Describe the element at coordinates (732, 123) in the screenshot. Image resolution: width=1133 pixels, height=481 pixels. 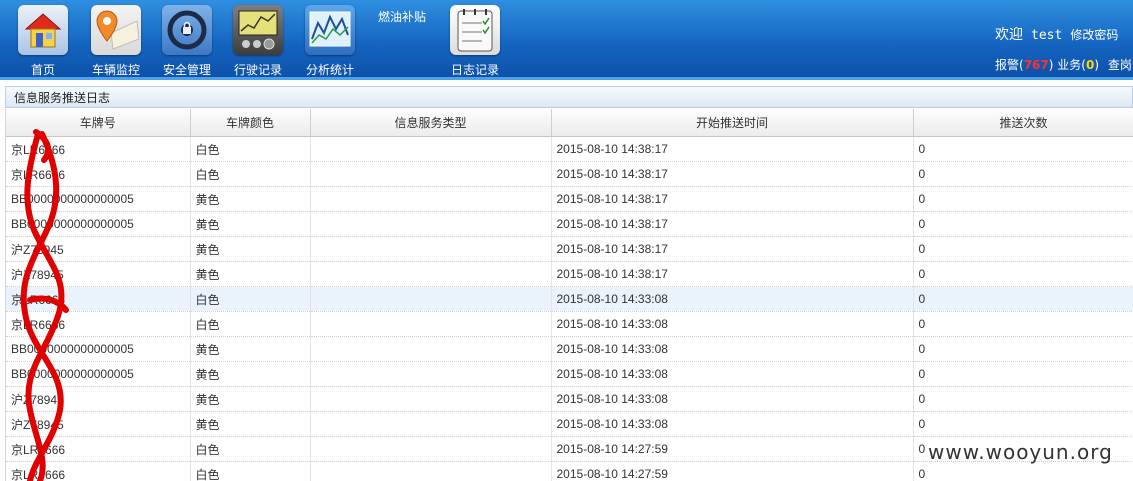
I see `column-header-start-time: 开始推送时间` at that location.